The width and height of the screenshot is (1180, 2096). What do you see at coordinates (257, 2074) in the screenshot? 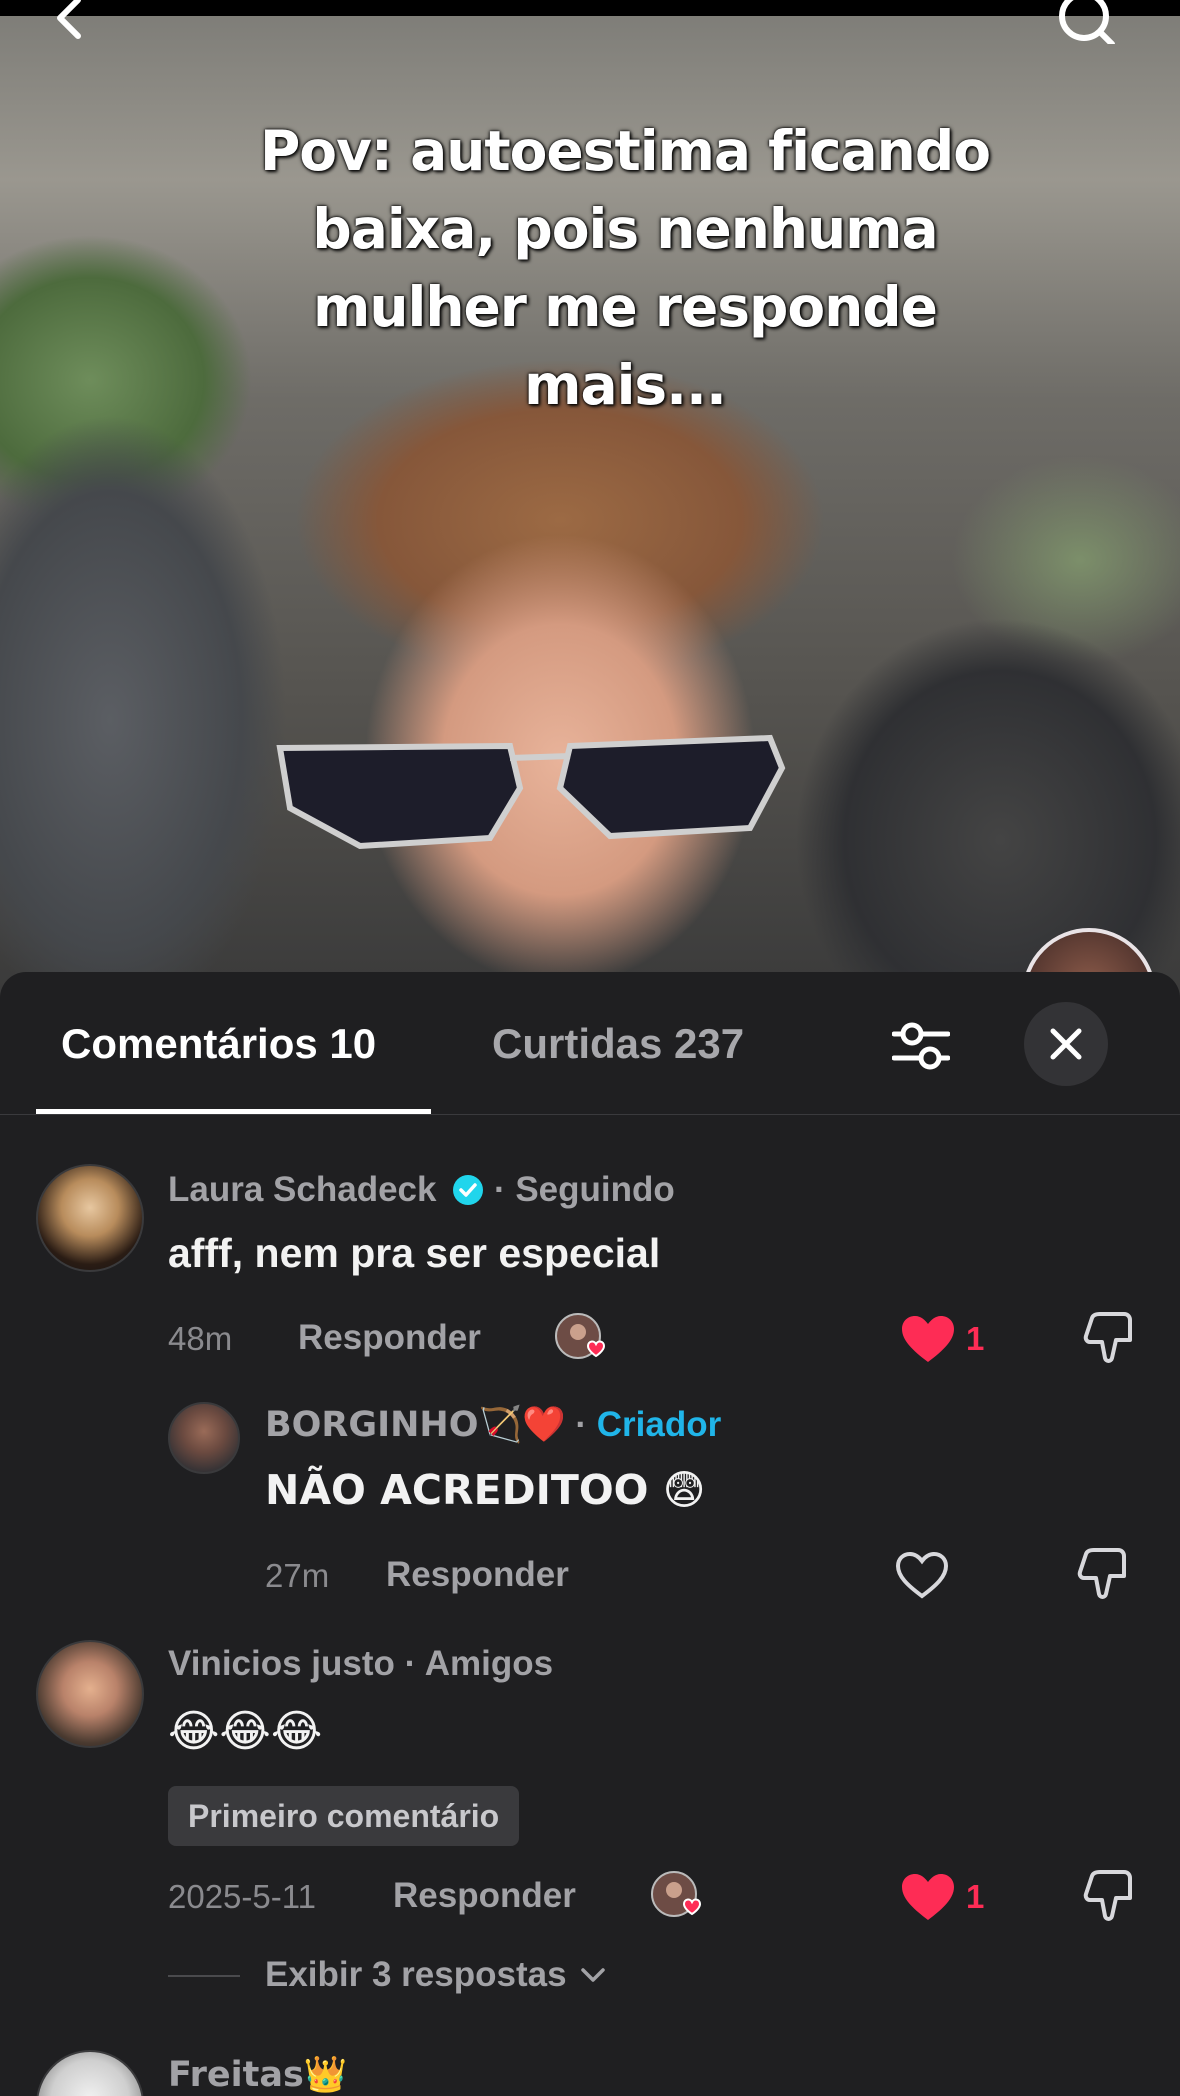
I see `comment-username: Freitas👑` at bounding box center [257, 2074].